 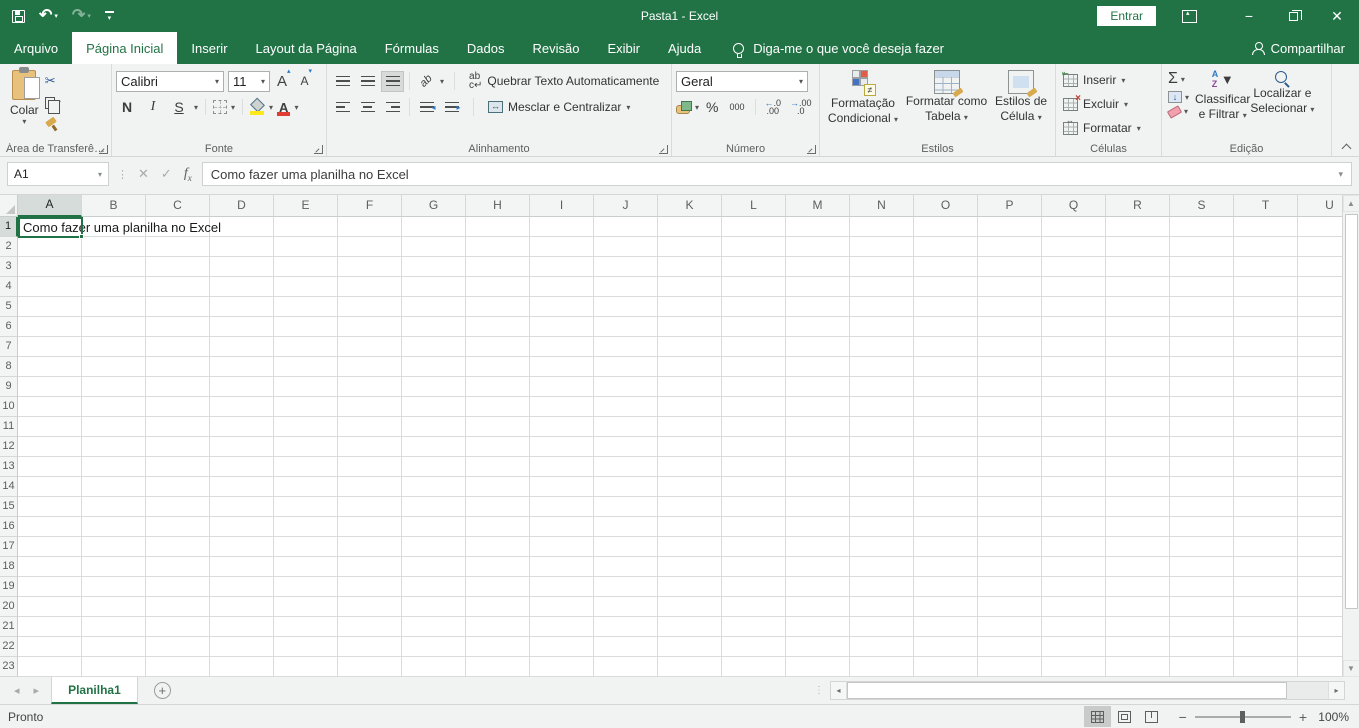 What do you see at coordinates (1266, 206) in the screenshot?
I see `column-header-T: T` at bounding box center [1266, 206].